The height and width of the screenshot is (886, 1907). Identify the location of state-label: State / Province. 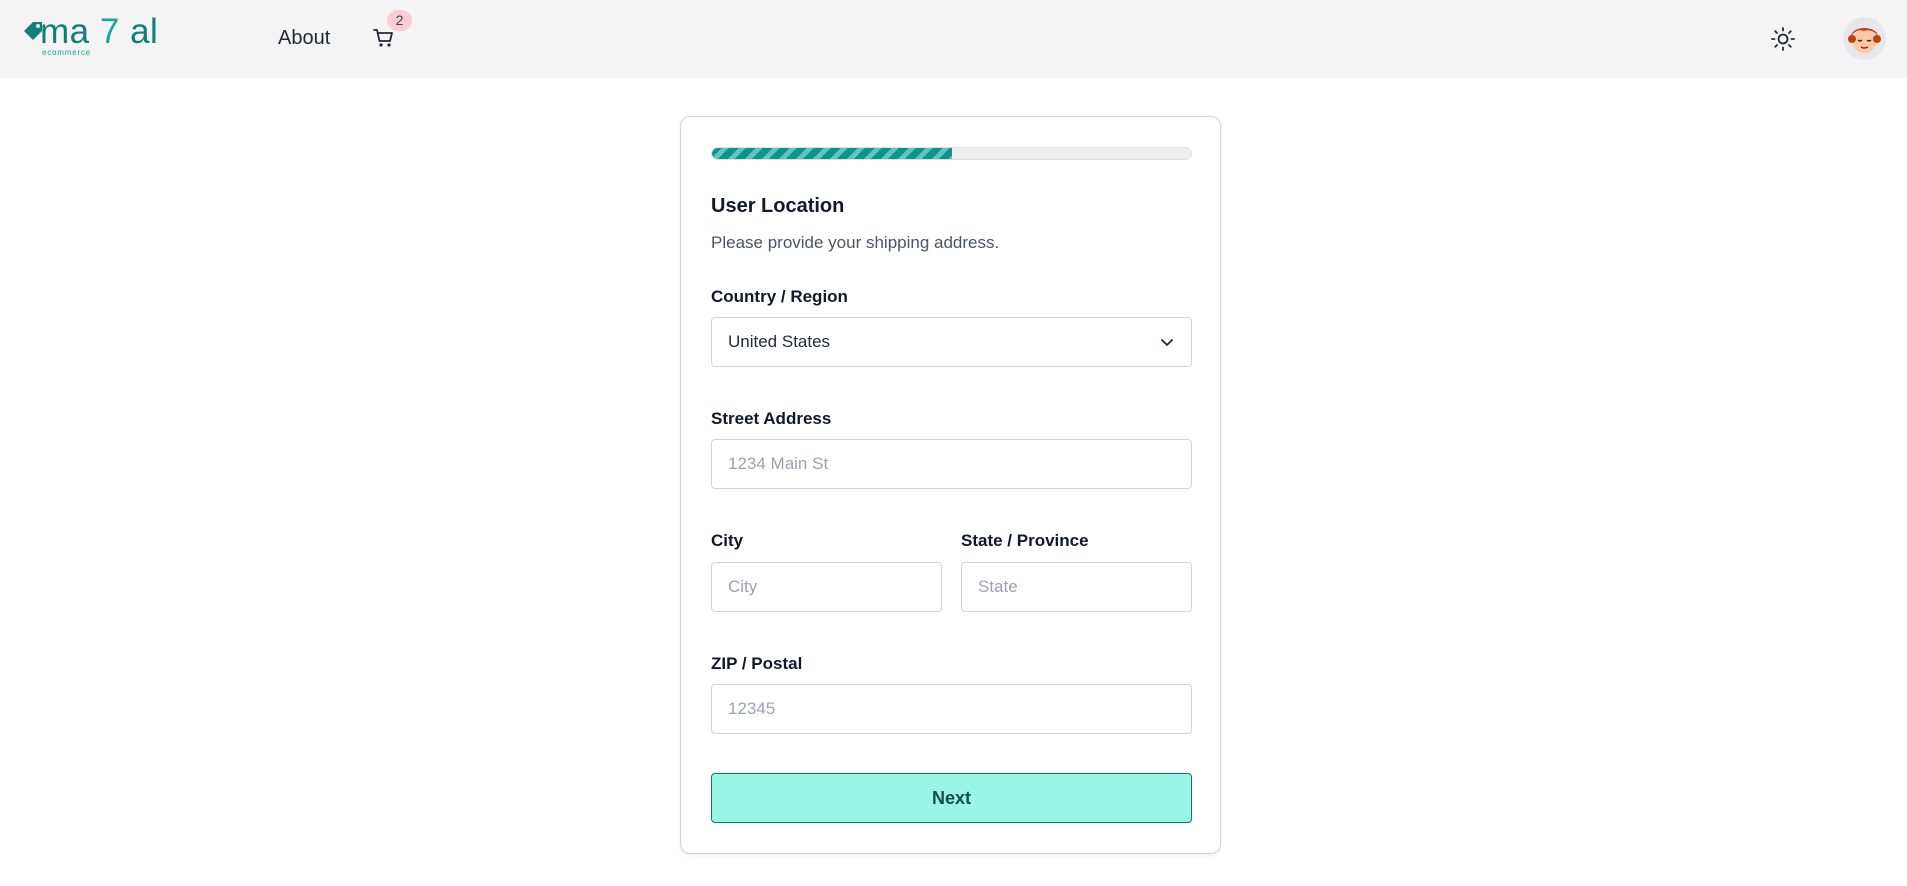
(1025, 540).